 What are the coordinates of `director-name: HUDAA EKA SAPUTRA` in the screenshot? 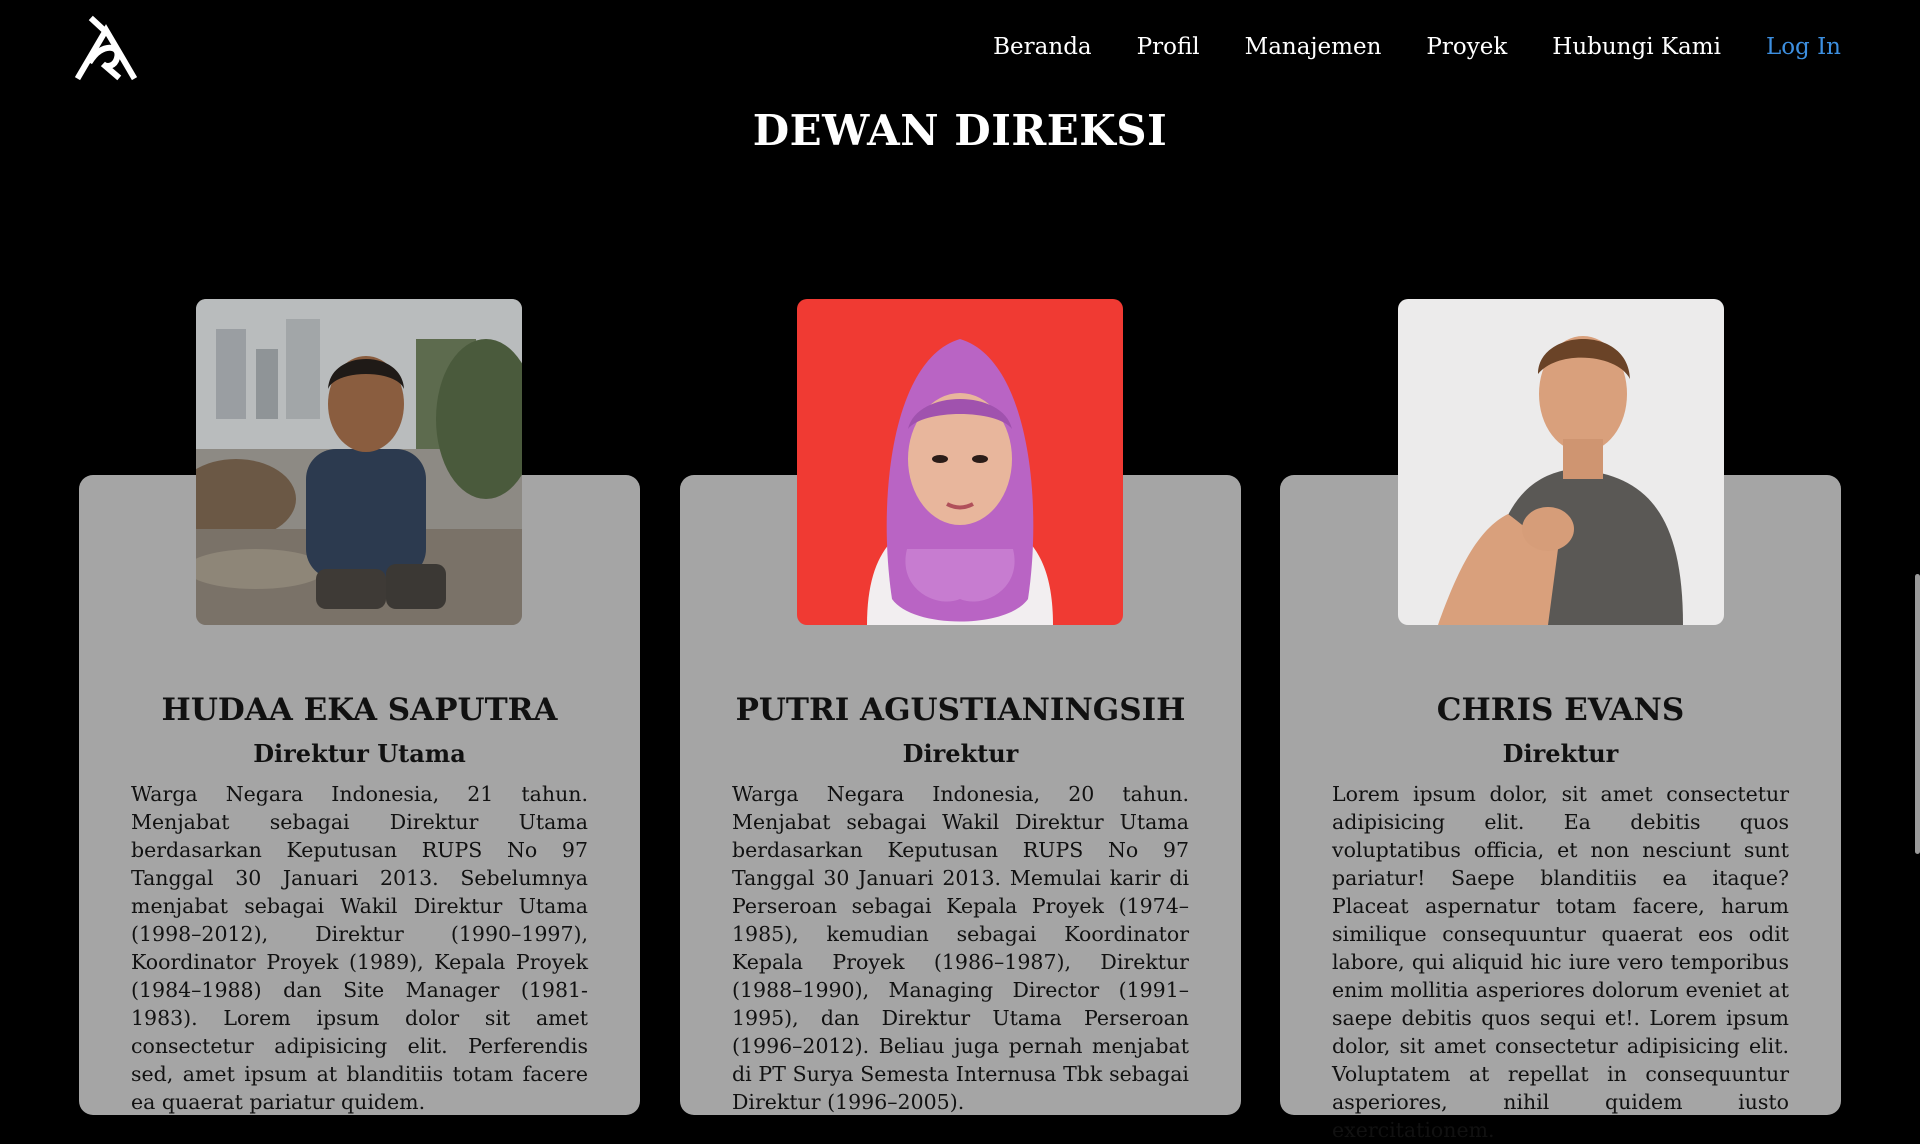 It's located at (359, 710).